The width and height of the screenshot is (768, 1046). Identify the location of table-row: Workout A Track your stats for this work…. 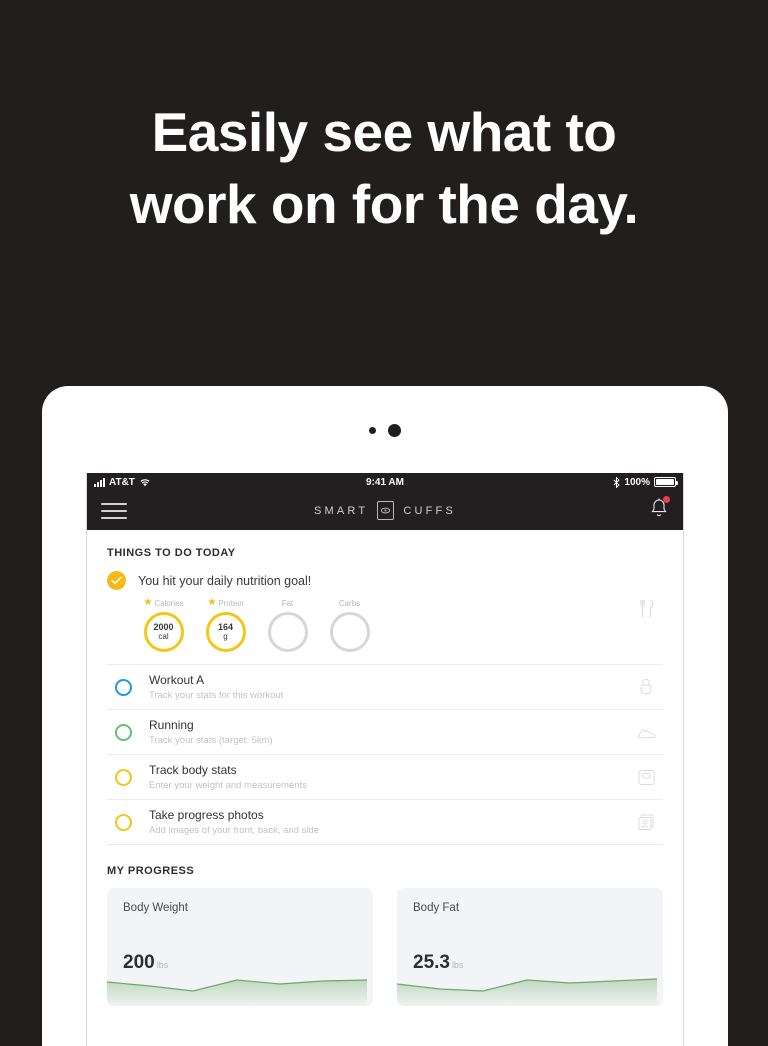
(385, 686).